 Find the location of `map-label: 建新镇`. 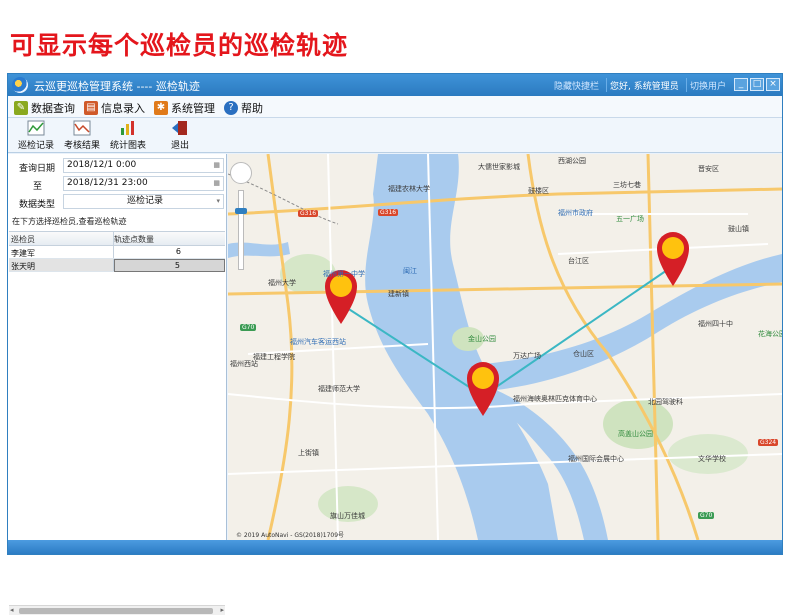

map-label: 建新镇 is located at coordinates (398, 294).